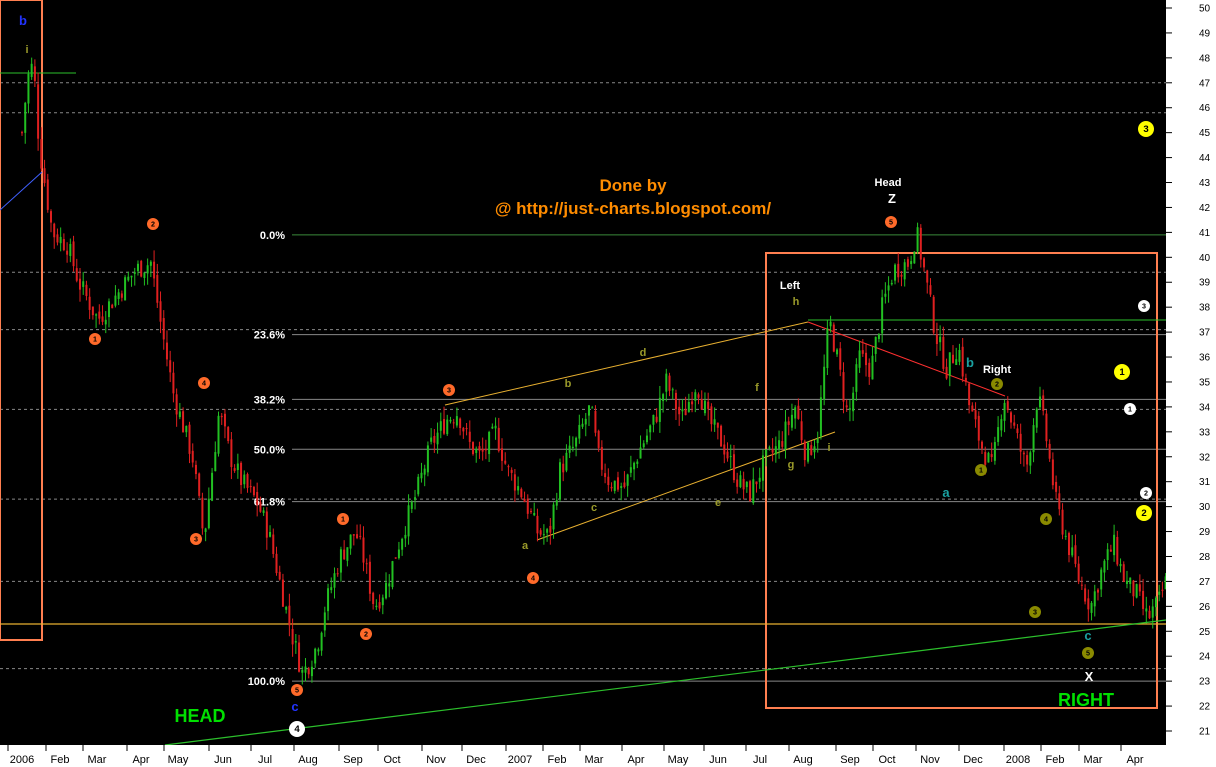  Describe the element at coordinates (970, 362) in the screenshot. I see `wave-b-teal-label: b` at that location.